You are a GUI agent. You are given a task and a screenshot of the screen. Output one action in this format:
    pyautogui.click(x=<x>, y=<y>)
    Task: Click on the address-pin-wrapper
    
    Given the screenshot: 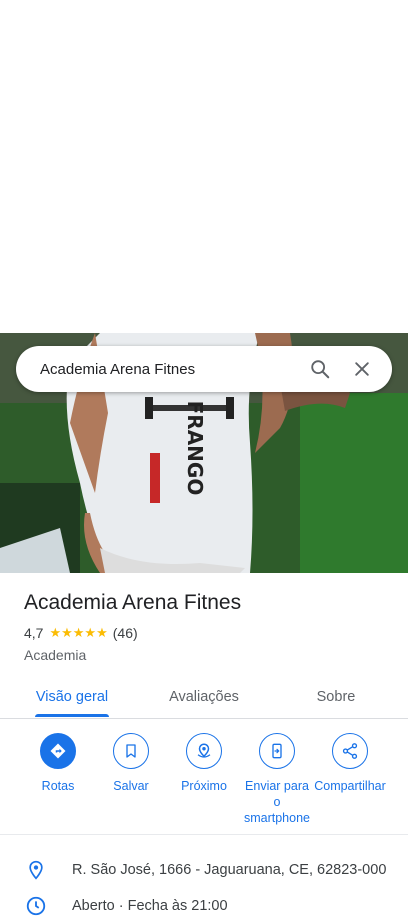 What is the action you would take?
    pyautogui.click(x=36, y=870)
    